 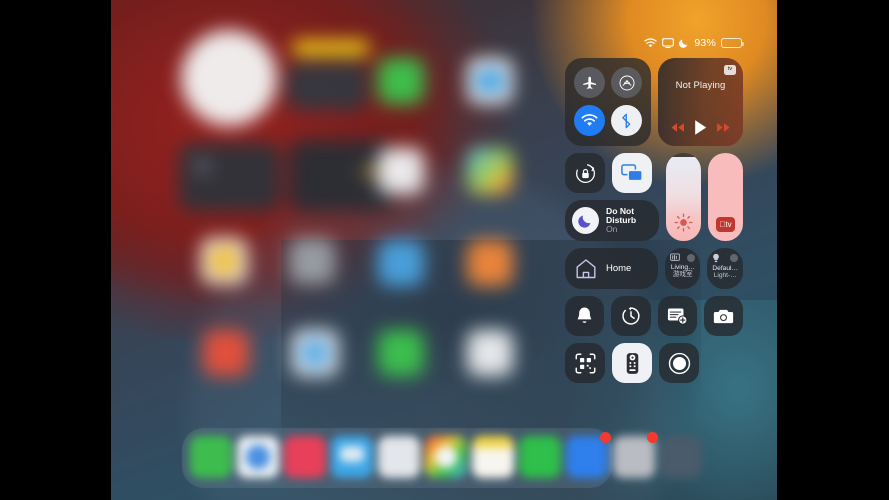 I want to click on airplane-icon, so click(x=589, y=82).